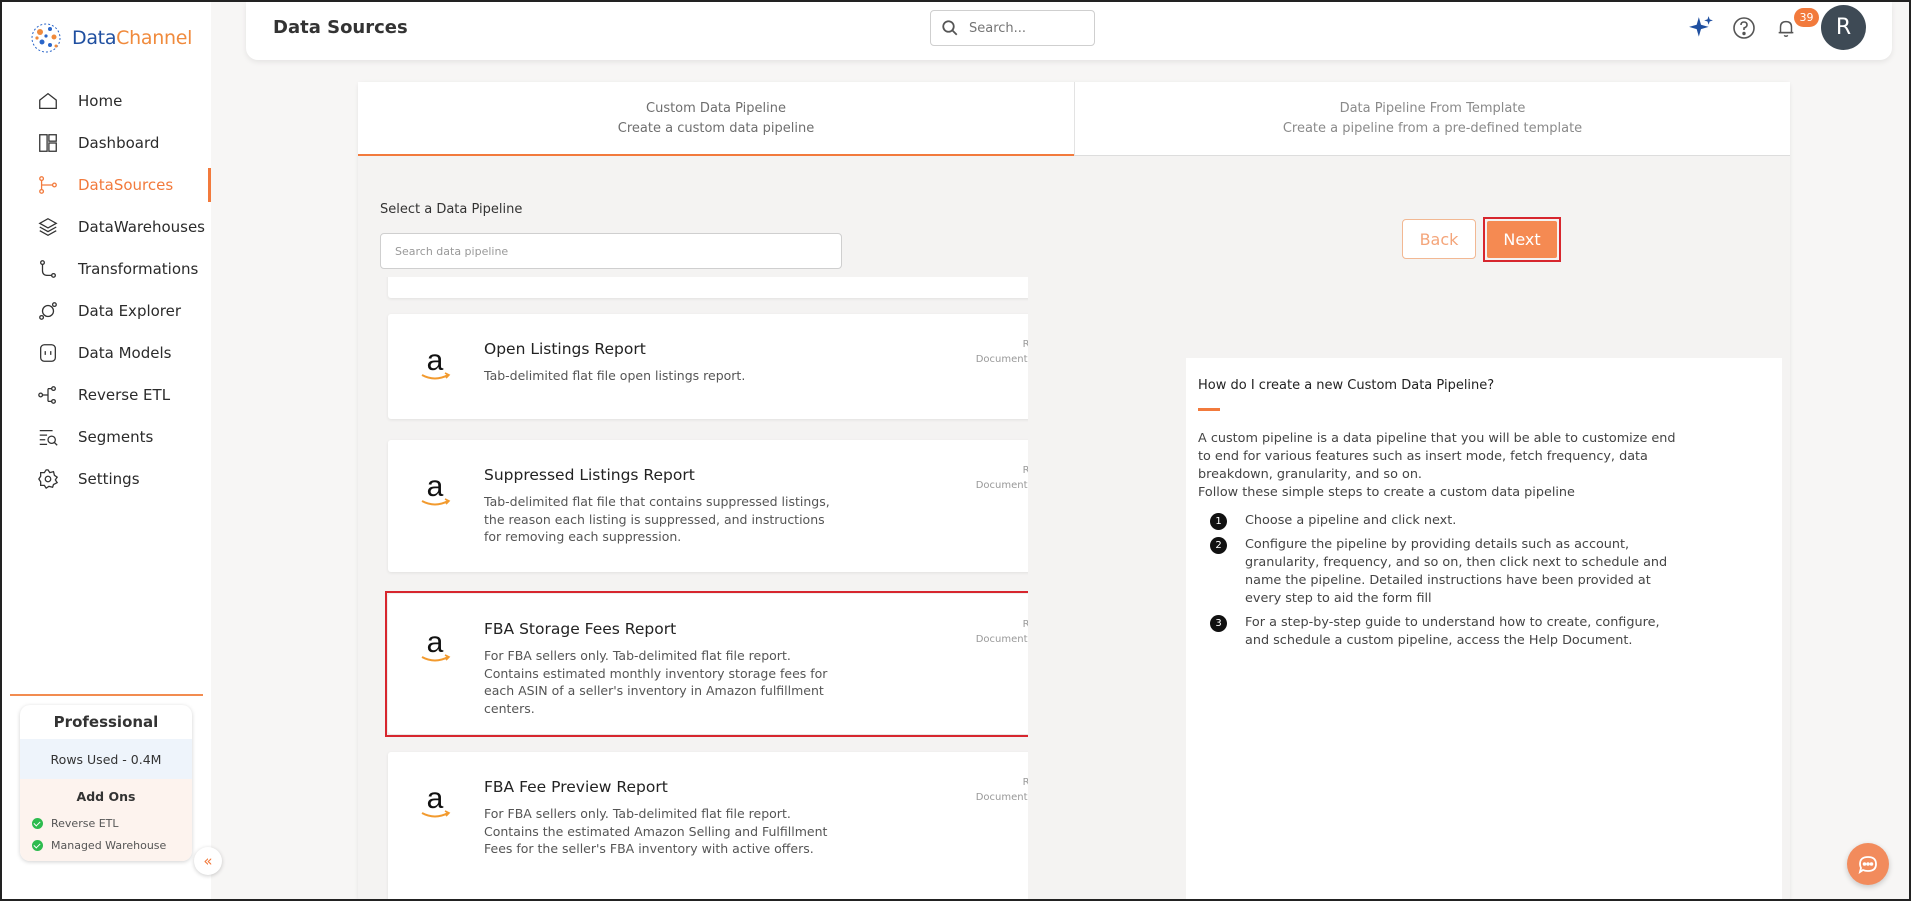  What do you see at coordinates (208, 861) in the screenshot?
I see `collapse-sidebar-button: «` at bounding box center [208, 861].